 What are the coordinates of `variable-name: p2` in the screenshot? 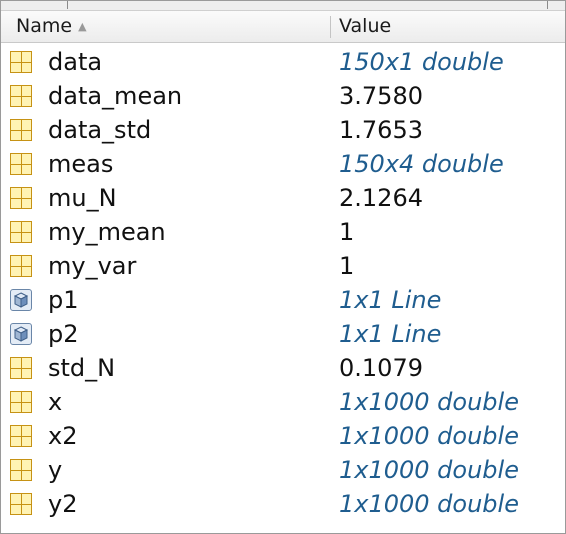 It's located at (63, 334).